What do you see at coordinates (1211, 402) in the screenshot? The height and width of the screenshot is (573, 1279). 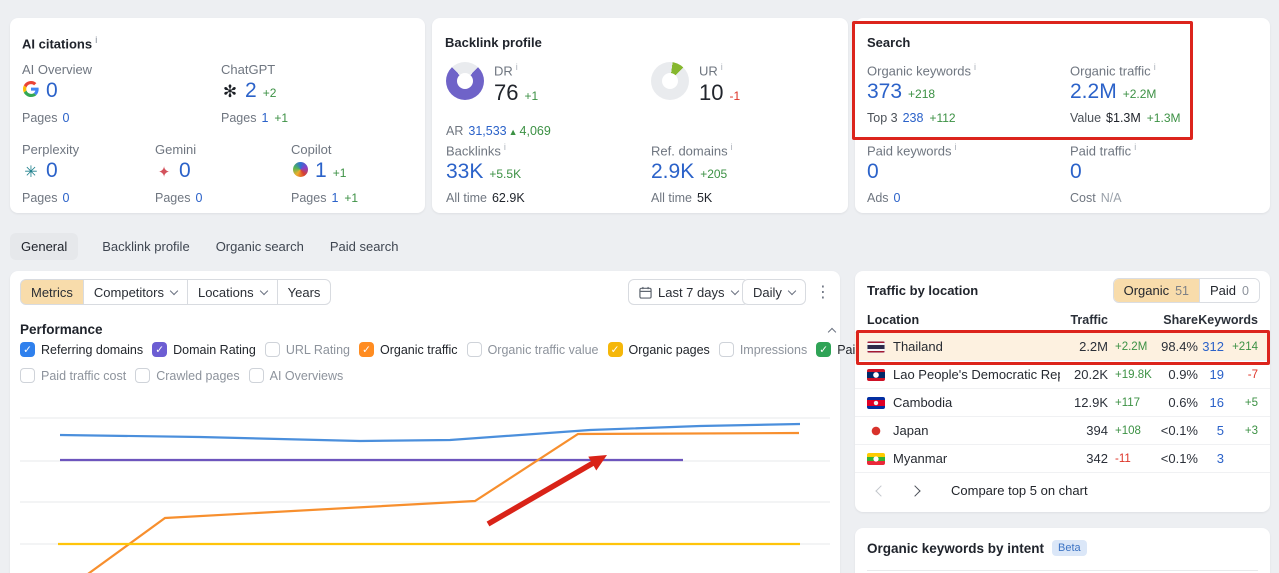 I see `keywords-value-link: 16` at bounding box center [1211, 402].